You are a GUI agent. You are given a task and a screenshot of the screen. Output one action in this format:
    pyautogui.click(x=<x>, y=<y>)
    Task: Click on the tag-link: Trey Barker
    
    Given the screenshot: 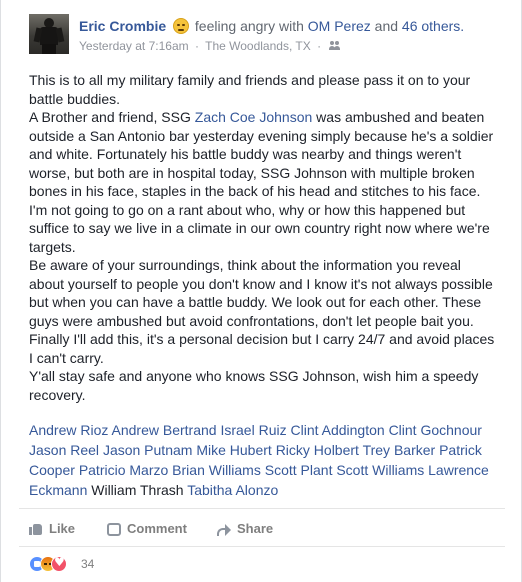 What is the action you would take?
    pyautogui.click(x=399, y=450)
    